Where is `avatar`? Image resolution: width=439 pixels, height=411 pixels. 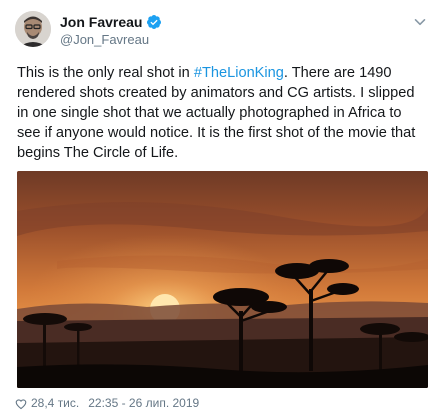 avatar is located at coordinates (33, 29).